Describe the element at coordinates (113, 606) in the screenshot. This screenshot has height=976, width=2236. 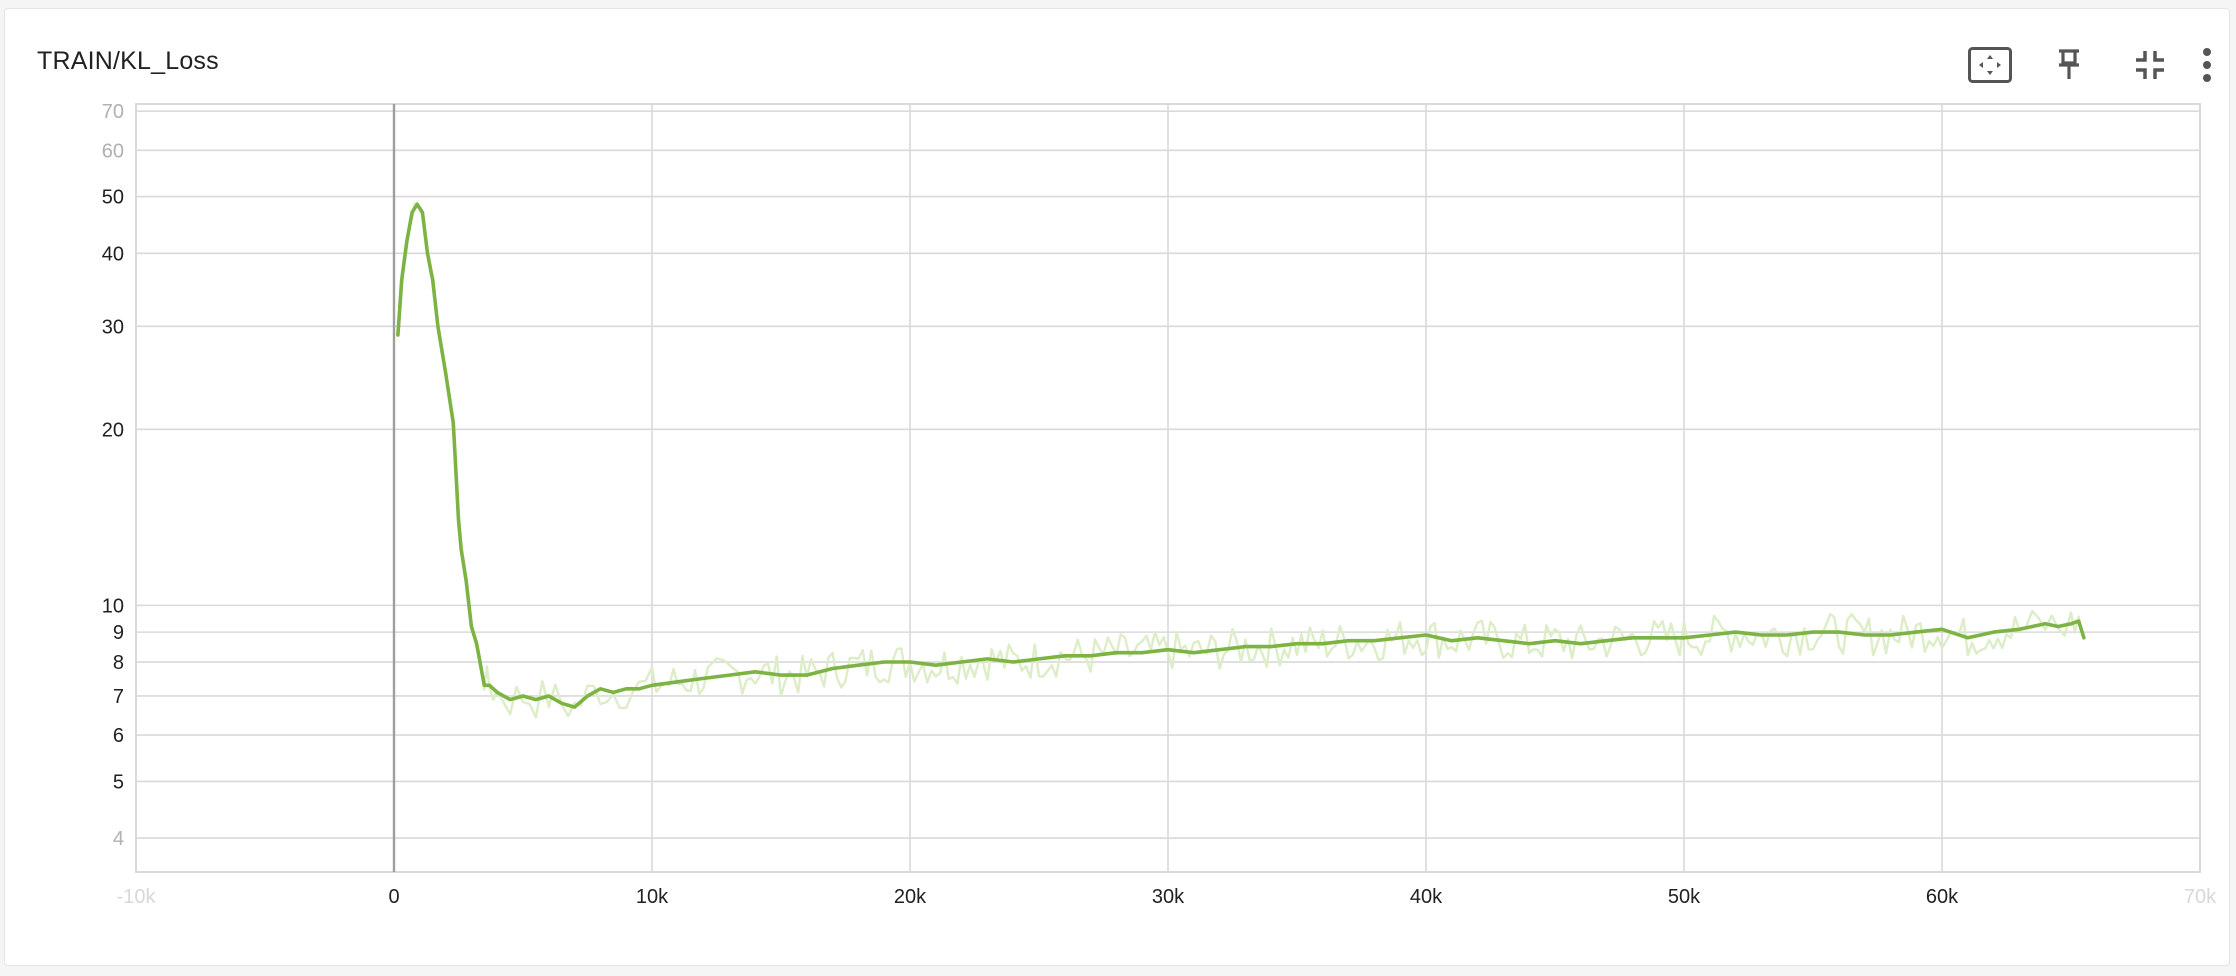
I see `y-tick-label: 10` at that location.